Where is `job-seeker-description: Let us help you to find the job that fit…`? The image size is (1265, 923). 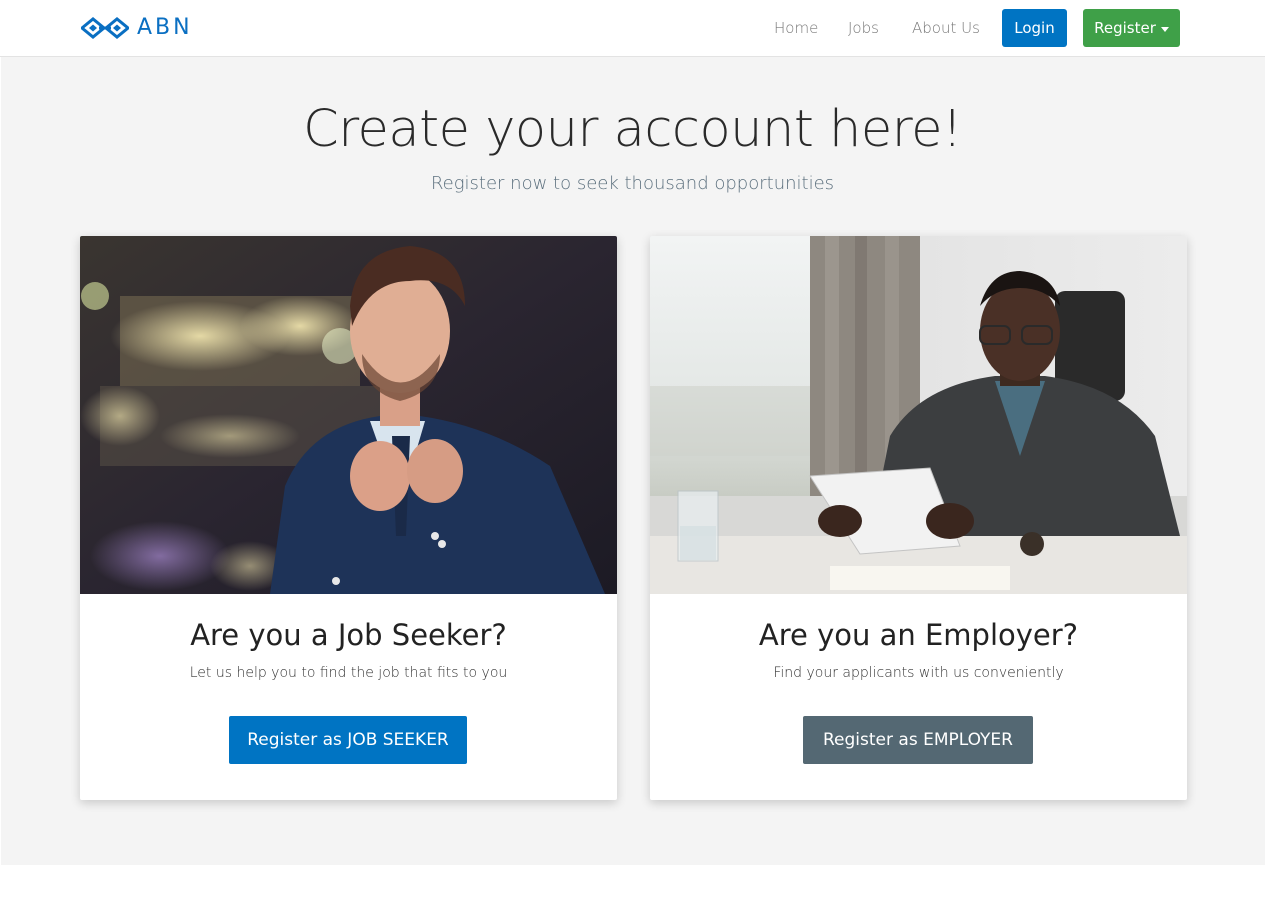
job-seeker-description: Let us help you to find the job that fit… is located at coordinates (348, 673).